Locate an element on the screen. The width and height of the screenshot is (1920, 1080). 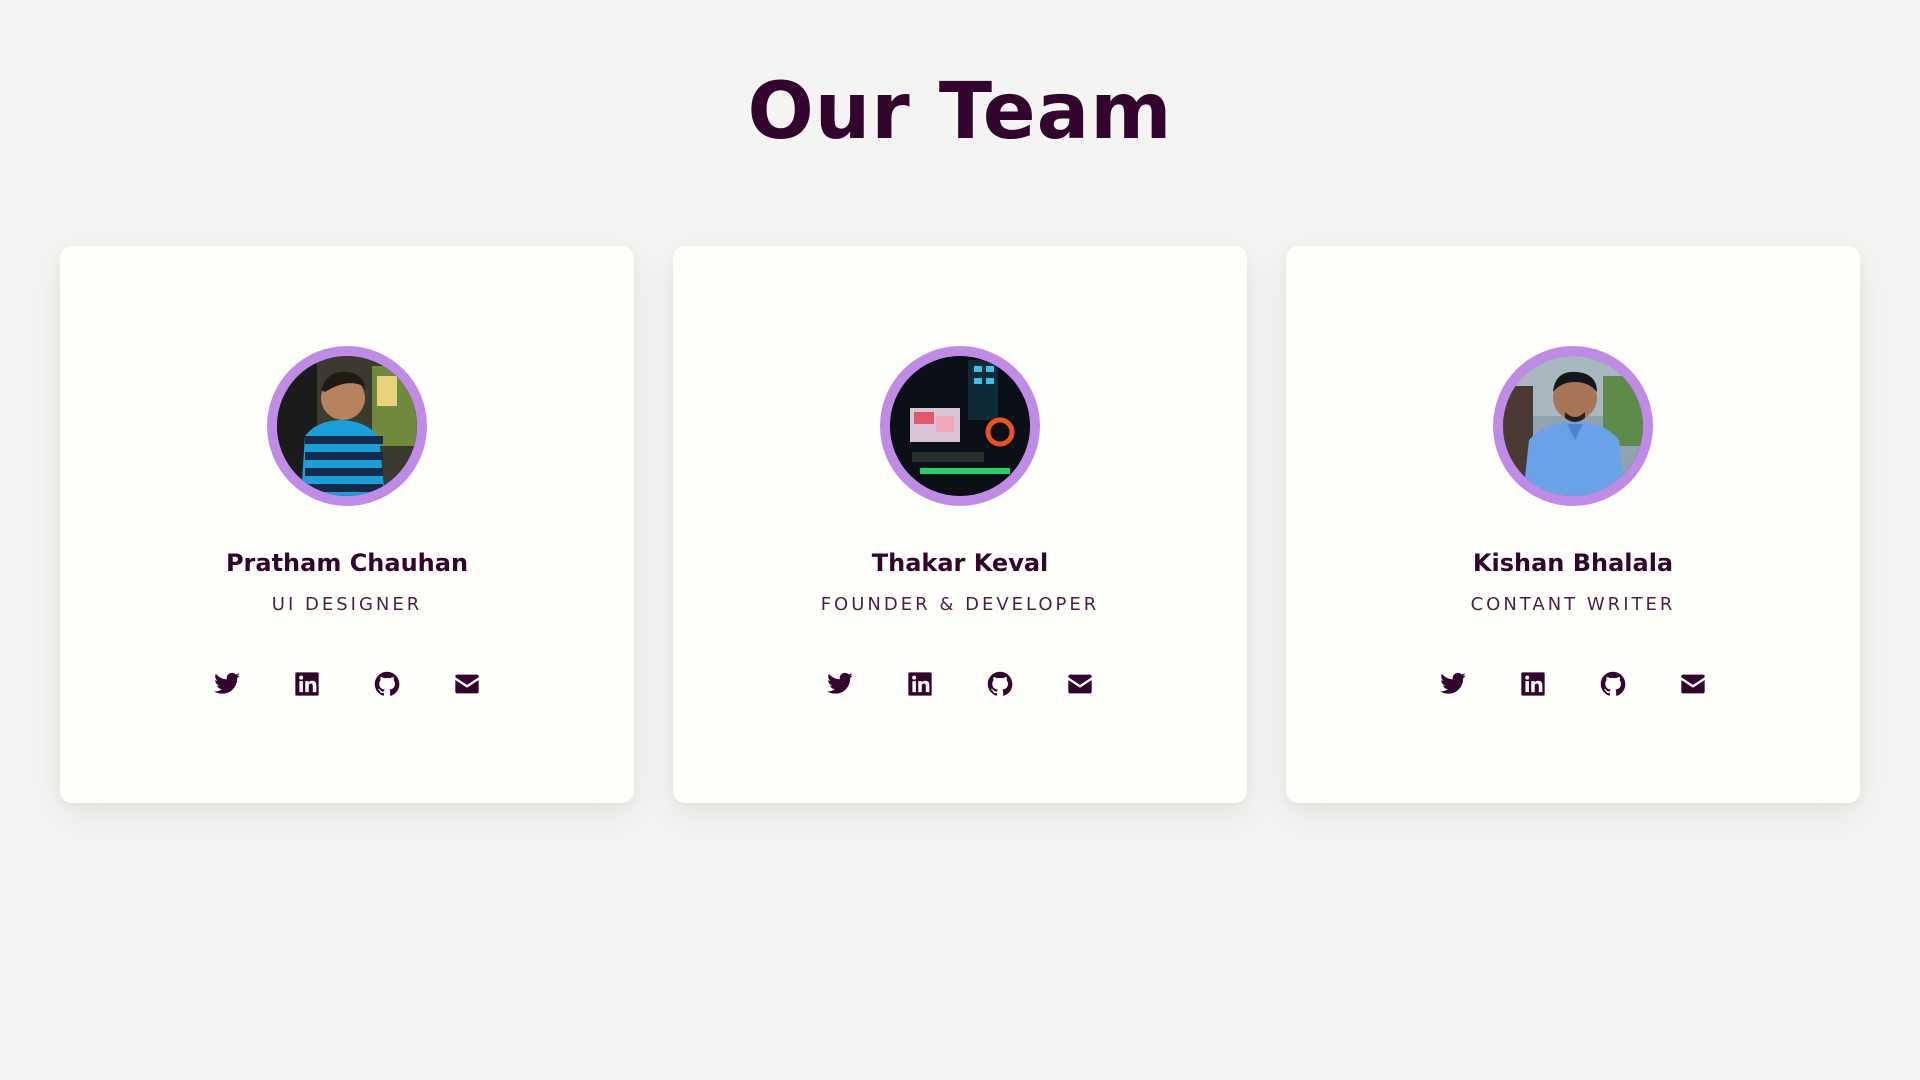
member-name: Pratham Chauhan is located at coordinates (347, 563).